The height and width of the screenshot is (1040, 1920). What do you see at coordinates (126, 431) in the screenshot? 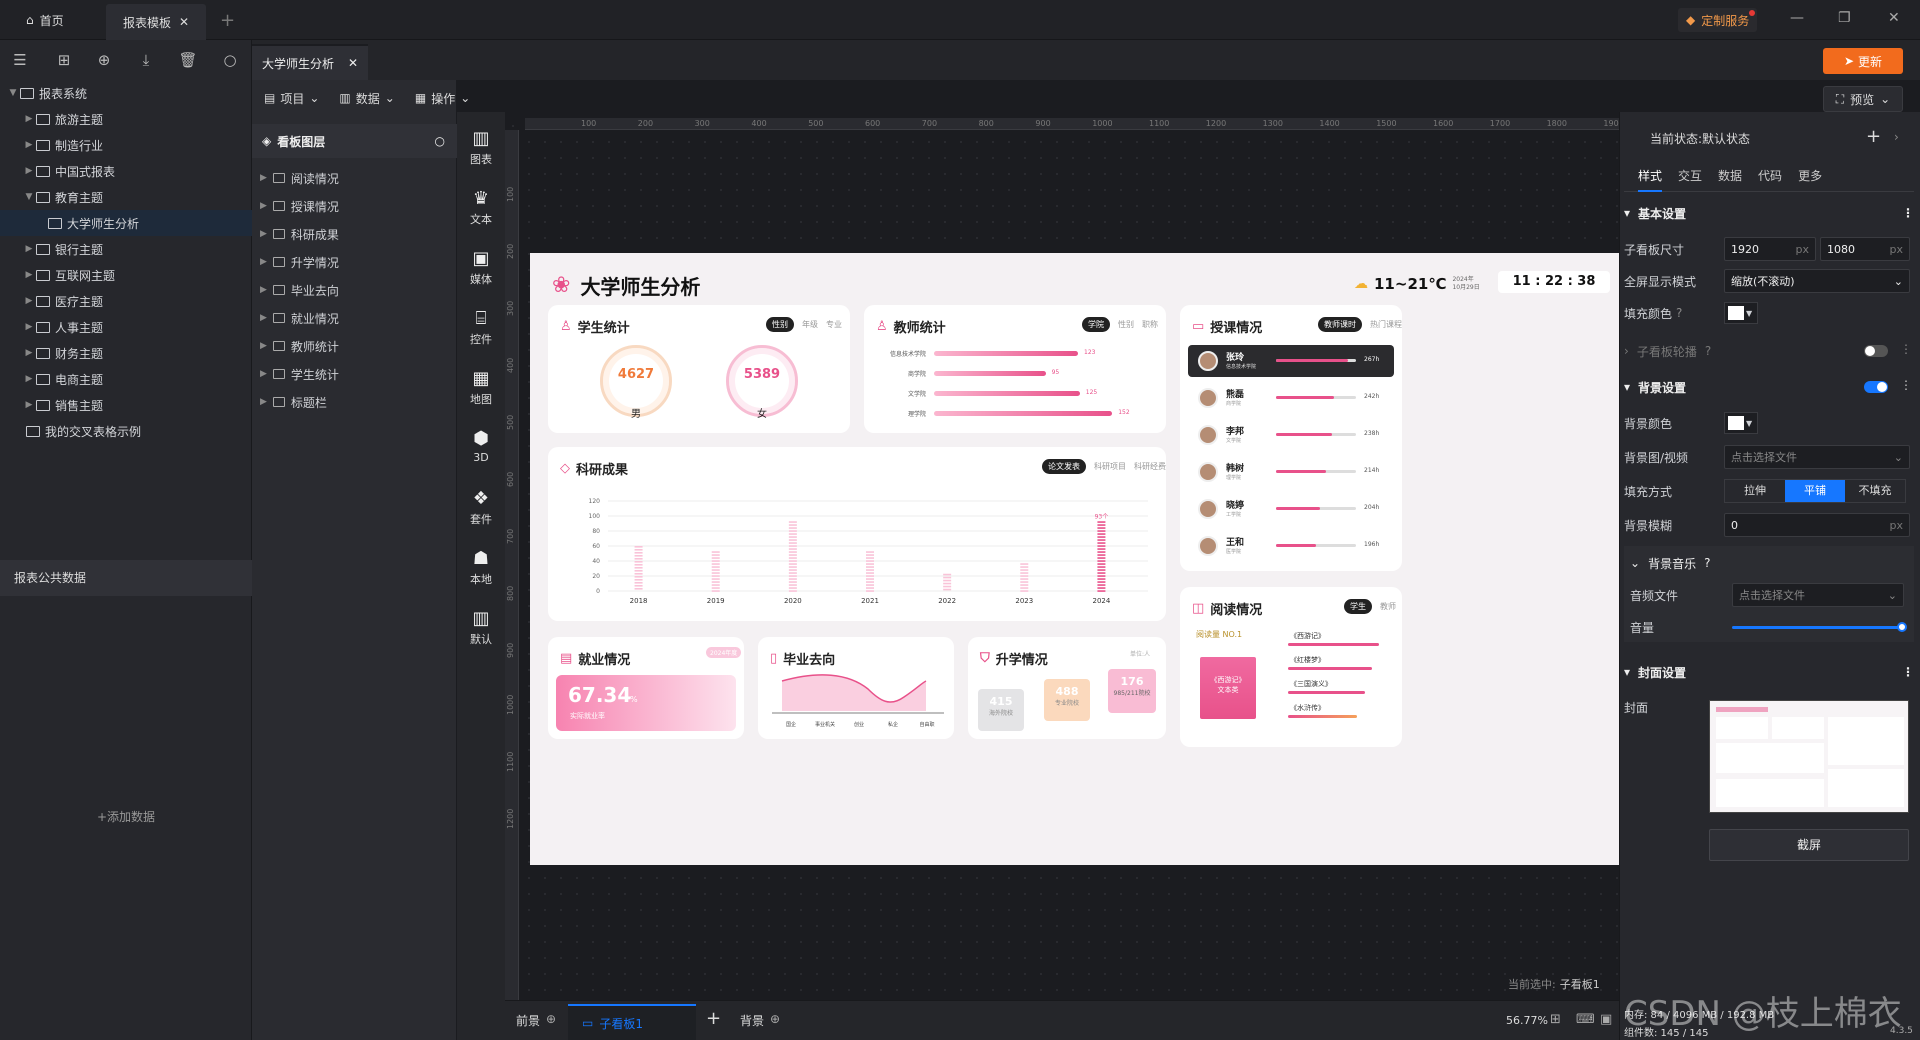
I see `tree-item: 我的交叉表格示例` at bounding box center [126, 431].